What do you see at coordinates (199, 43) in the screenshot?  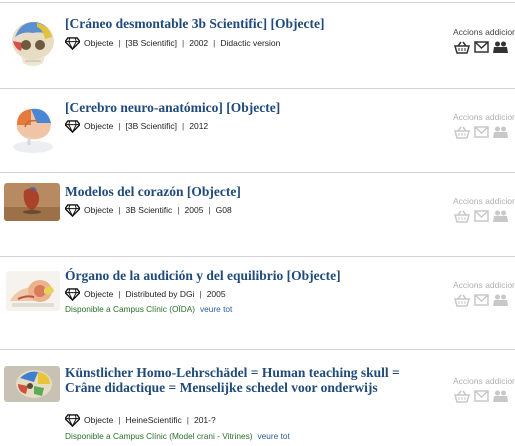 I see `result-year: 2002` at bounding box center [199, 43].